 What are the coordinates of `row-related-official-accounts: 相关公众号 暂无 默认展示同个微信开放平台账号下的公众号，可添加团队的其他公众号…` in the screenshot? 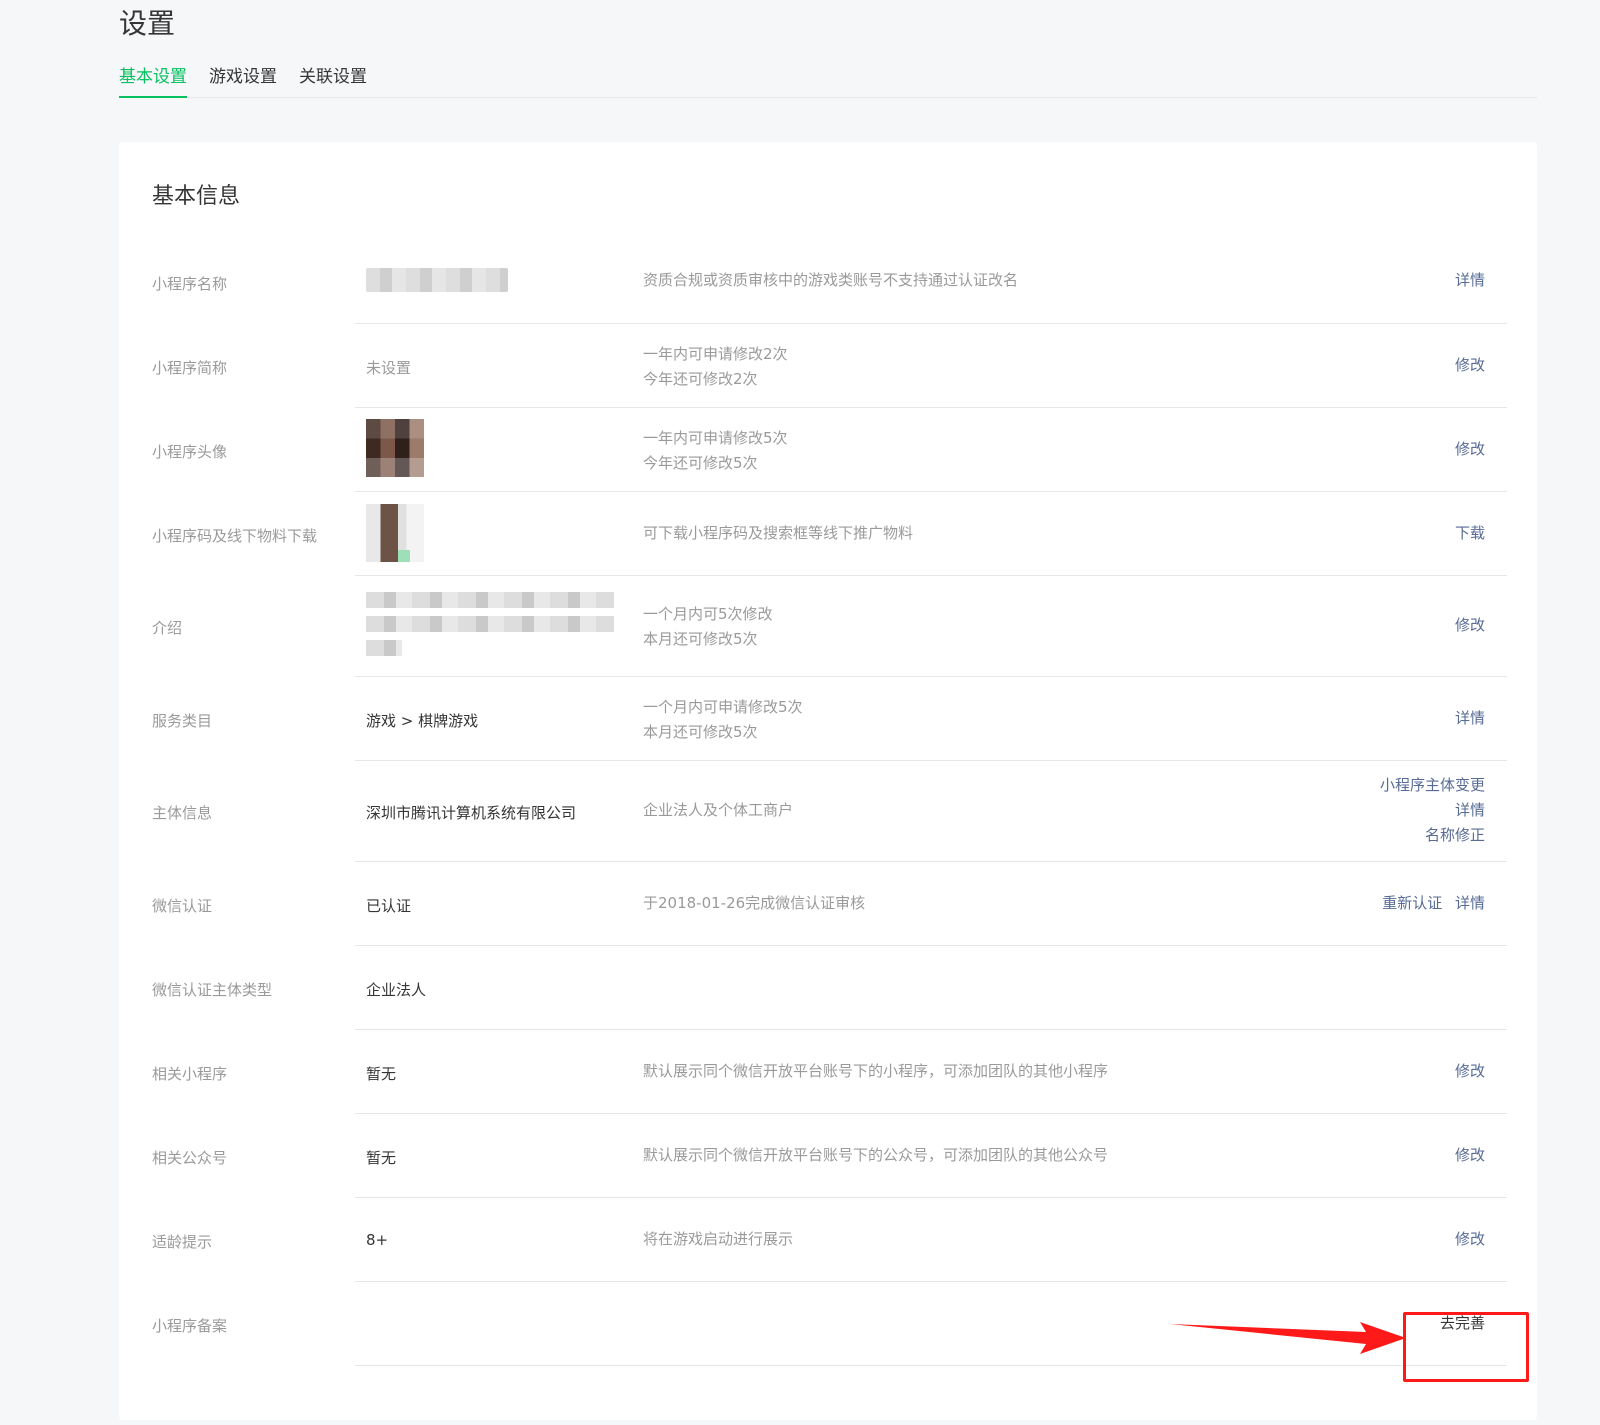 It's located at (828, 1156).